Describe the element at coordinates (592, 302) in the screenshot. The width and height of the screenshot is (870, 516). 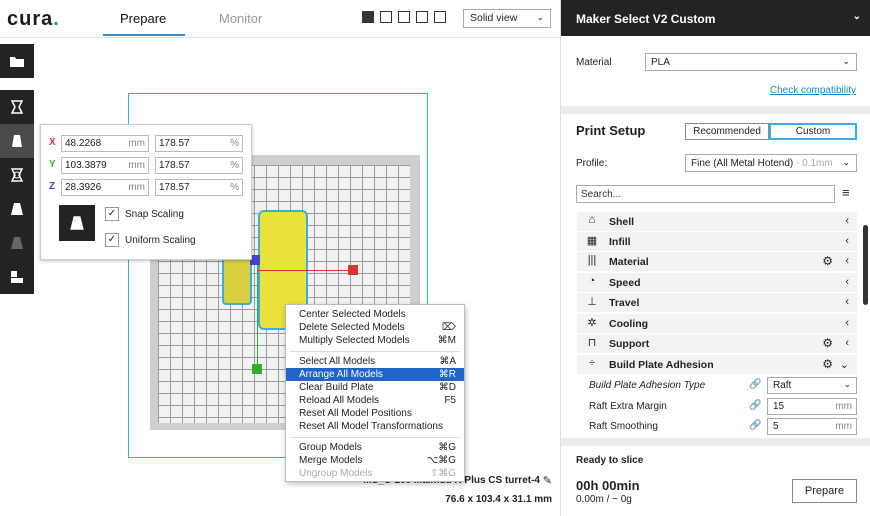
I see `travel-icon: ⊥` at that location.